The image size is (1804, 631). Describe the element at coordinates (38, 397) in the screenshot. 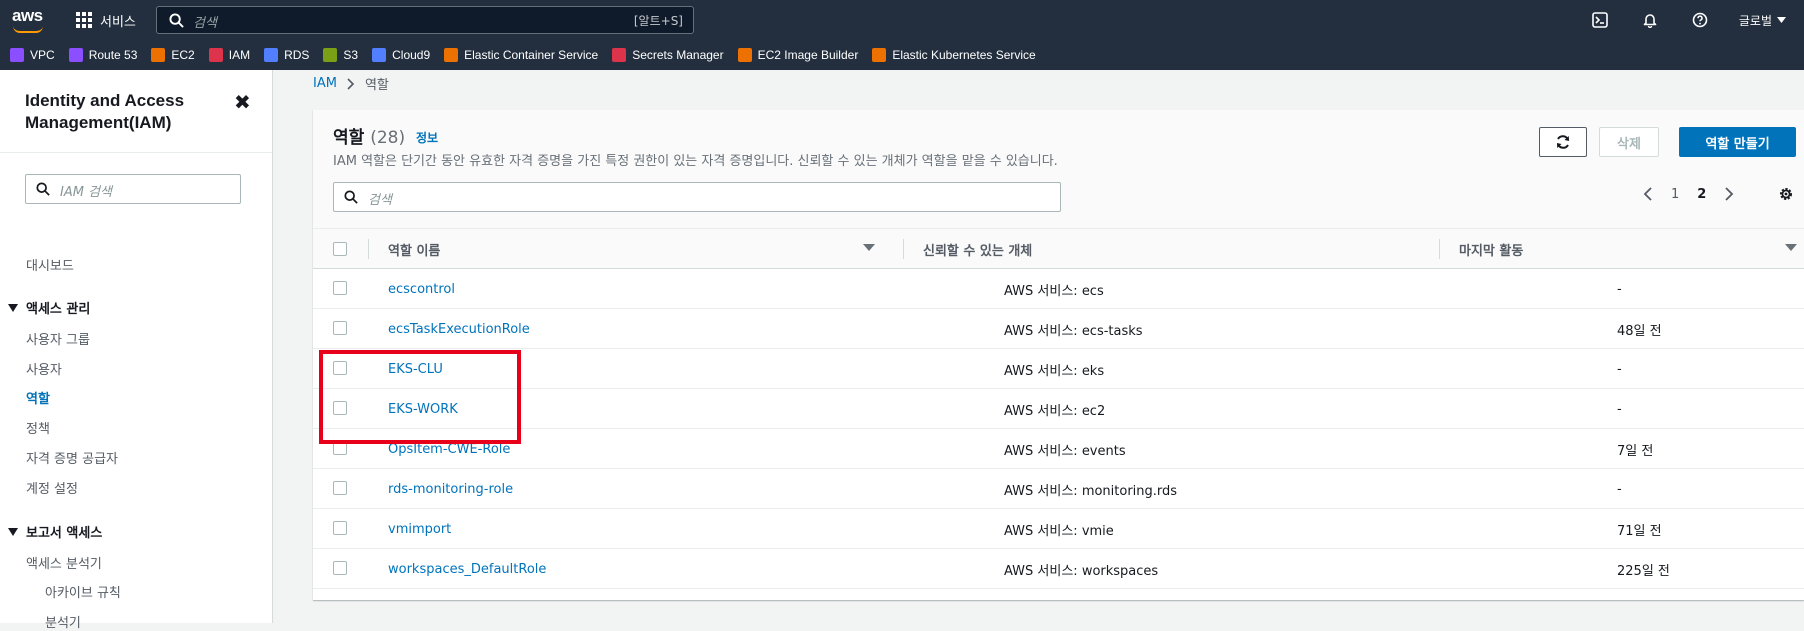

I see `sidebar-item-roles: 역할` at that location.